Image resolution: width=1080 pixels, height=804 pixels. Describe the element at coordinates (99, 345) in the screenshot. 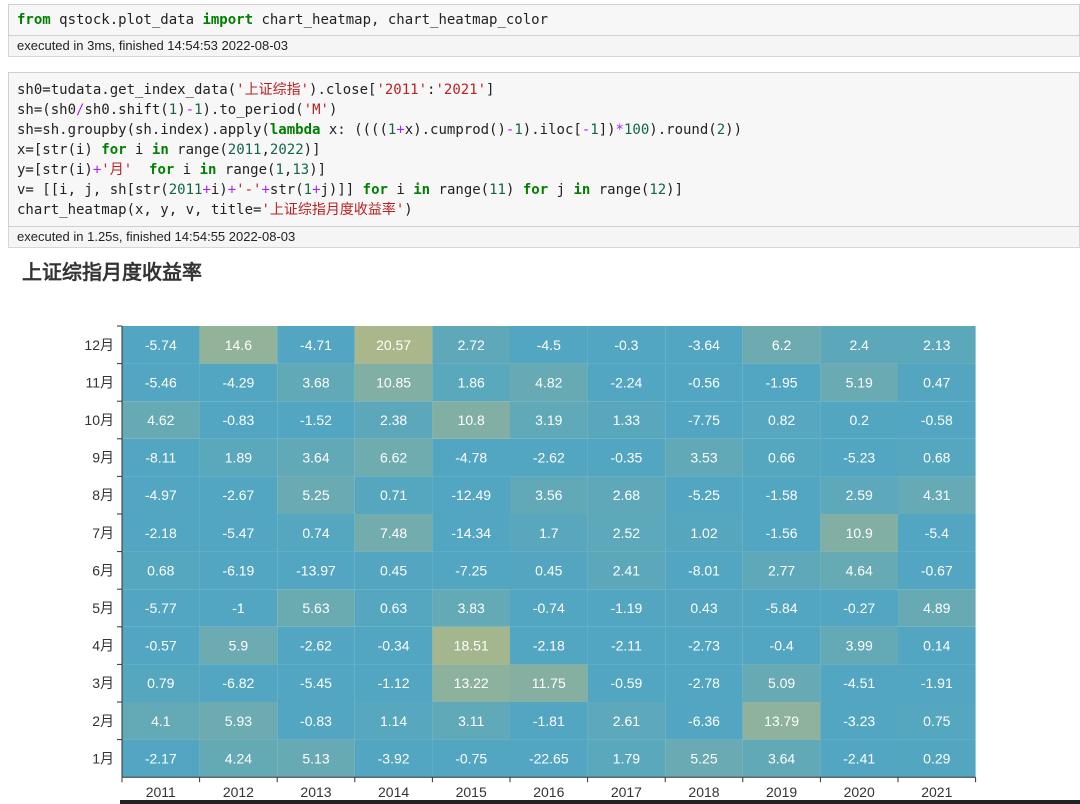

I see `y-tick-label: 12月` at that location.